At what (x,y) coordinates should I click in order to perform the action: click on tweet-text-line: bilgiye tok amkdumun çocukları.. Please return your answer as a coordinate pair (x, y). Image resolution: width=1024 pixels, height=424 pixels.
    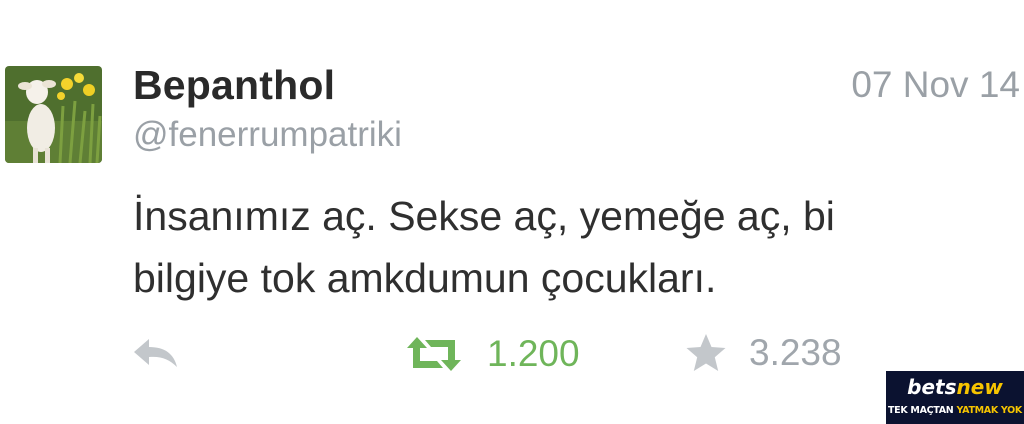
    Looking at the image, I should click on (425, 278).